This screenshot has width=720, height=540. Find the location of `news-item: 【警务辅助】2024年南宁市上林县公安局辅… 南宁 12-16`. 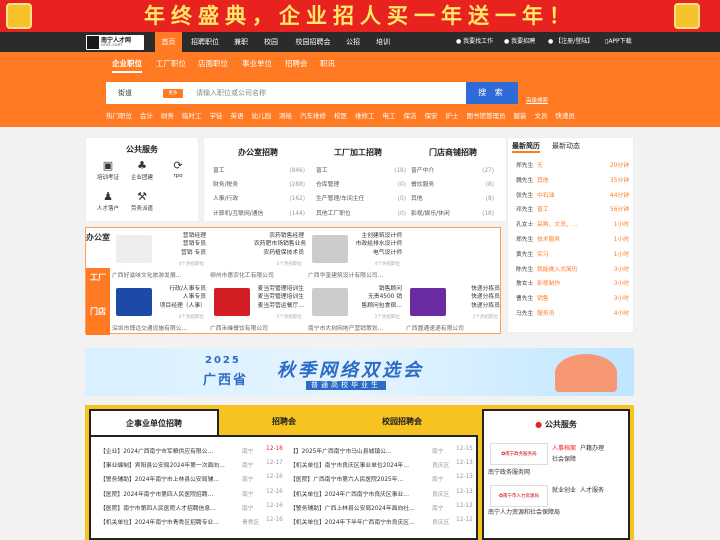

news-item: 【警务辅助】2024年南宁市上林县公安局辅… 南宁 12-16 is located at coordinates (191, 478).